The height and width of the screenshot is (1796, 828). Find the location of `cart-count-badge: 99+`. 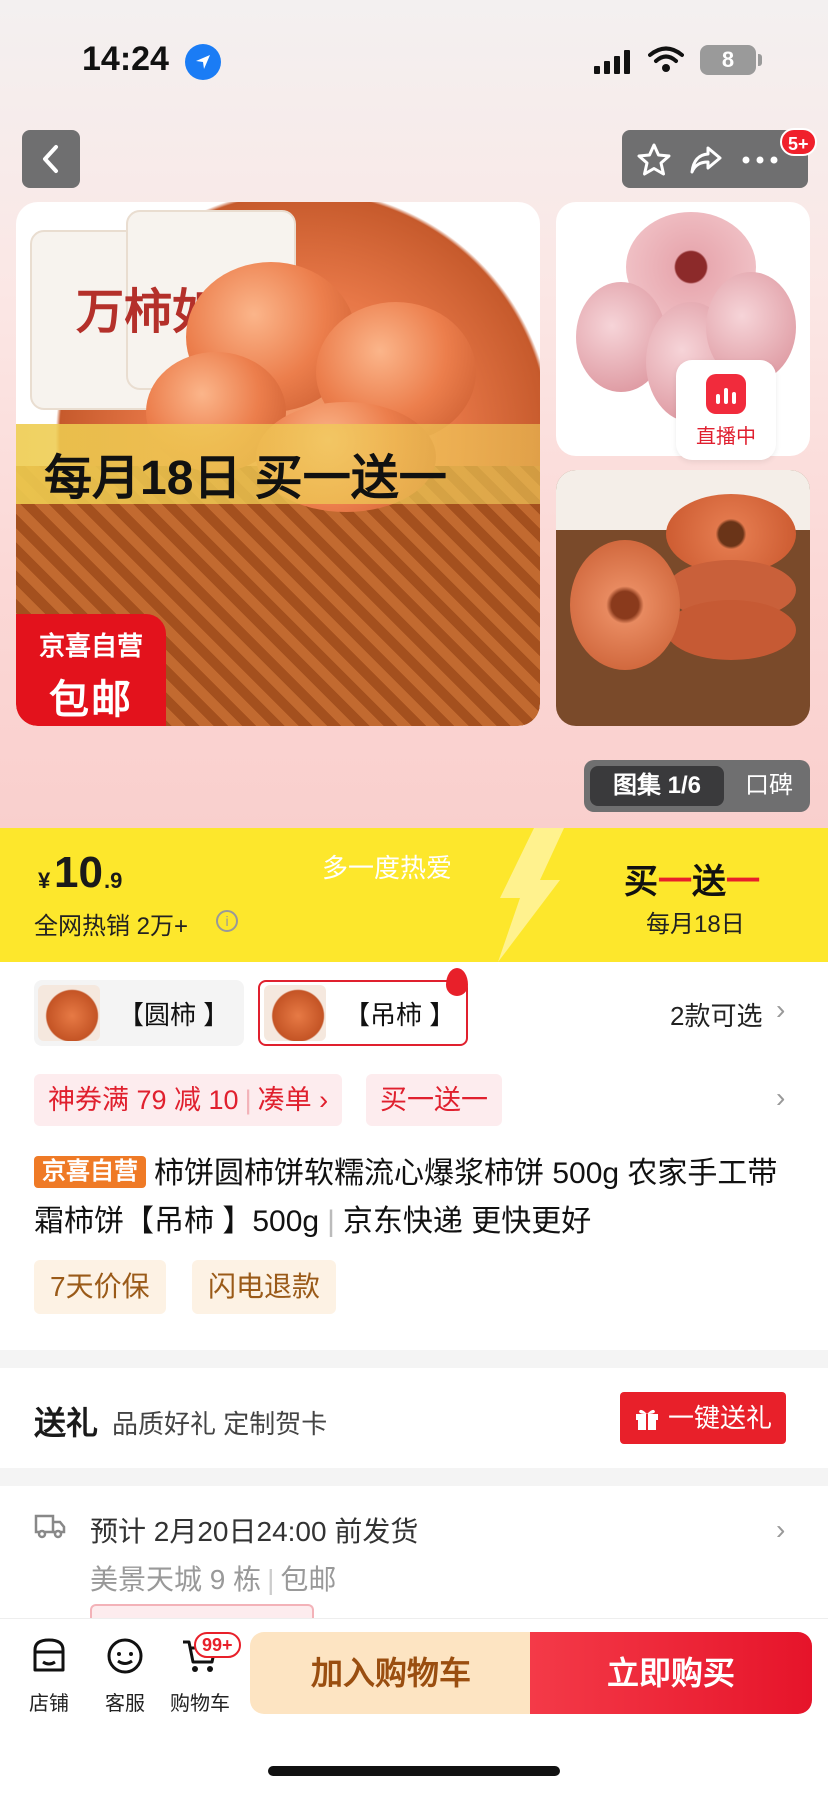

cart-count-badge: 99+ is located at coordinates (217, 1645).